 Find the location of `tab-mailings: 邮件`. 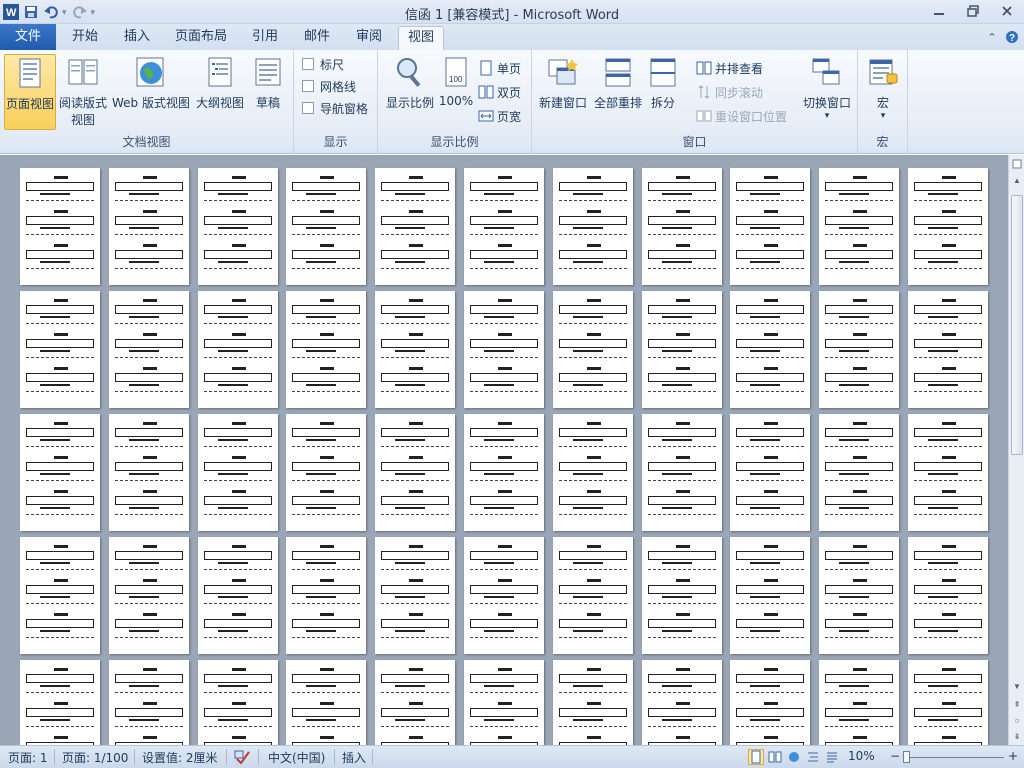

tab-mailings: 邮件 is located at coordinates (317, 38).